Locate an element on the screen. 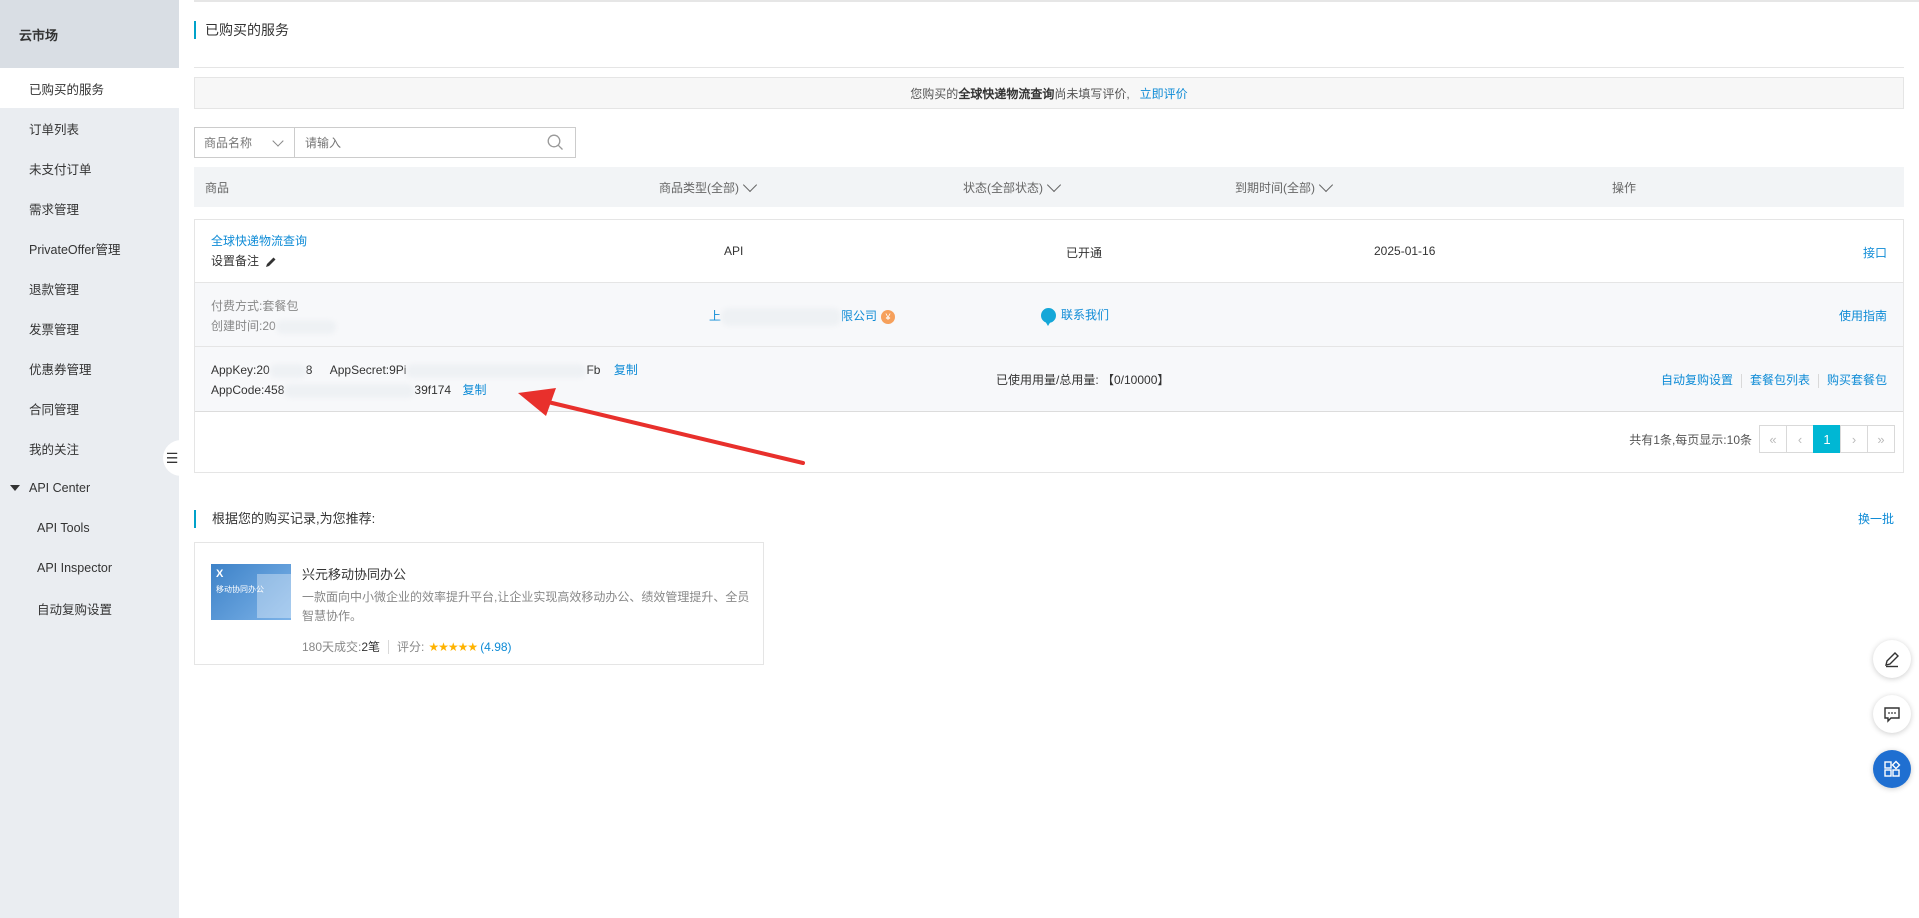 The image size is (1919, 918). star-rating-icon: ★★★★★ is located at coordinates (453, 646).